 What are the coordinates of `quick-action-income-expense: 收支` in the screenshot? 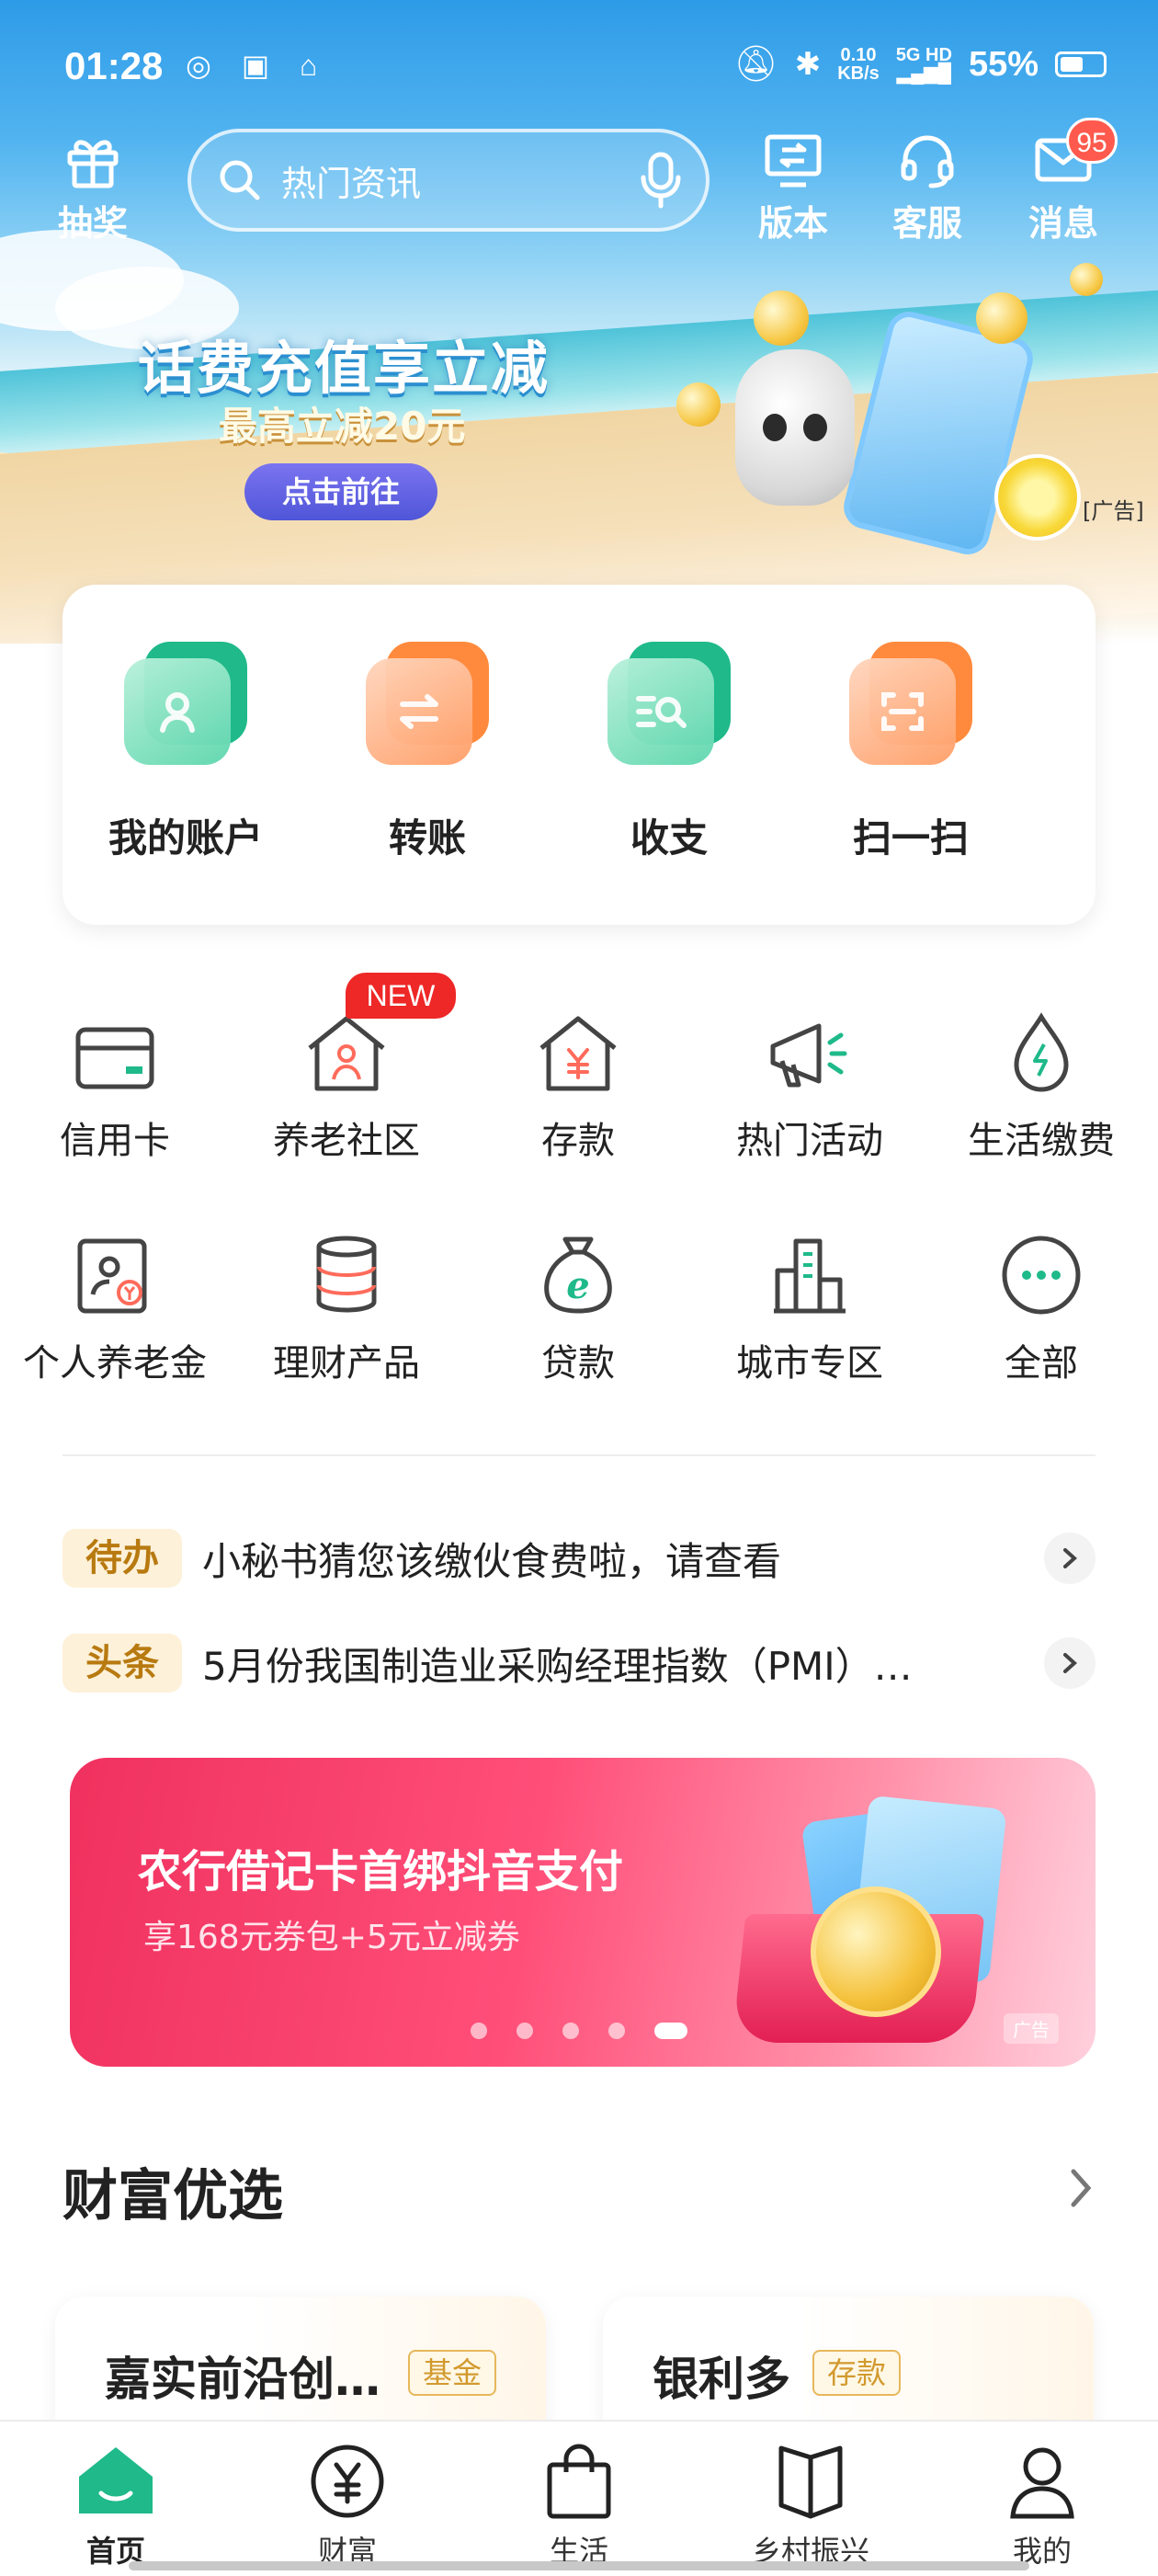 It's located at (669, 752).